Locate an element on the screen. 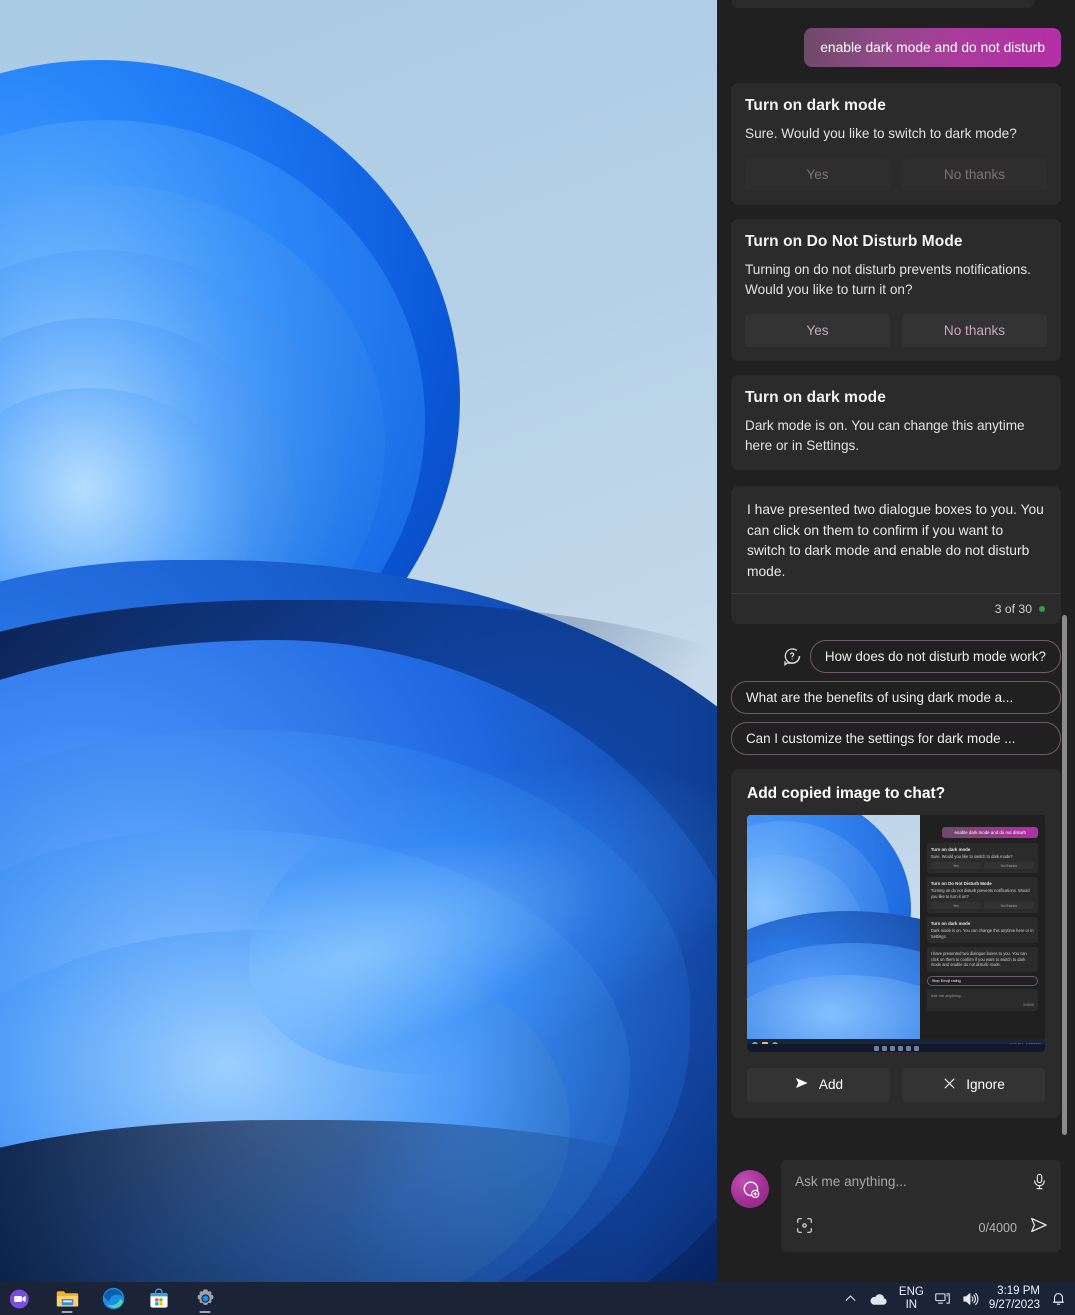 This screenshot has width=1075, height=1315. suggestion-chip-0: How does do not disturb mode work? is located at coordinates (935, 656).